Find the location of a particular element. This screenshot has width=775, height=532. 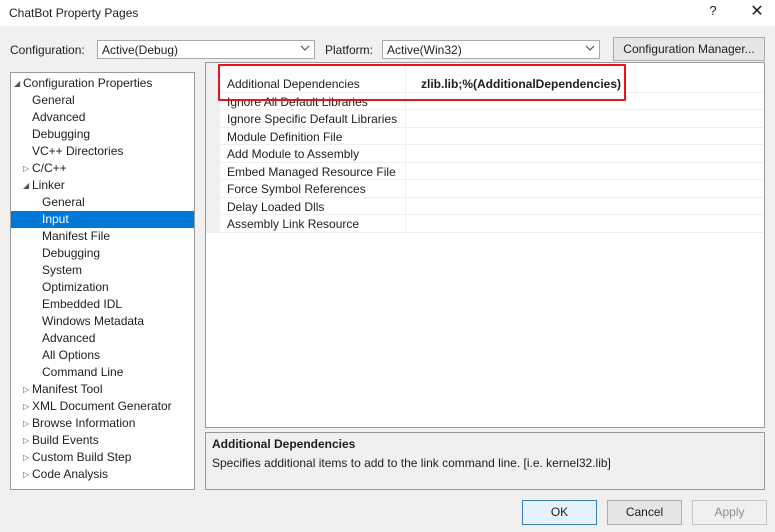

tree-item-embedded-idl: Embedded IDL is located at coordinates (102, 304).